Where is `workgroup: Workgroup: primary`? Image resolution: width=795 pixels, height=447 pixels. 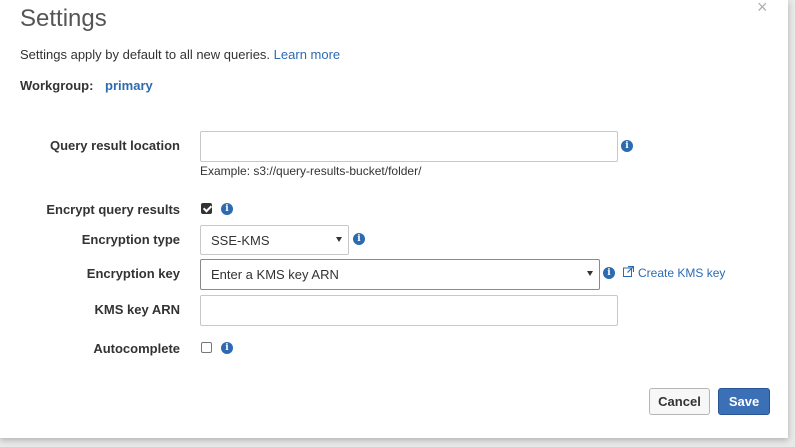 workgroup: Workgroup: primary is located at coordinates (86, 85).